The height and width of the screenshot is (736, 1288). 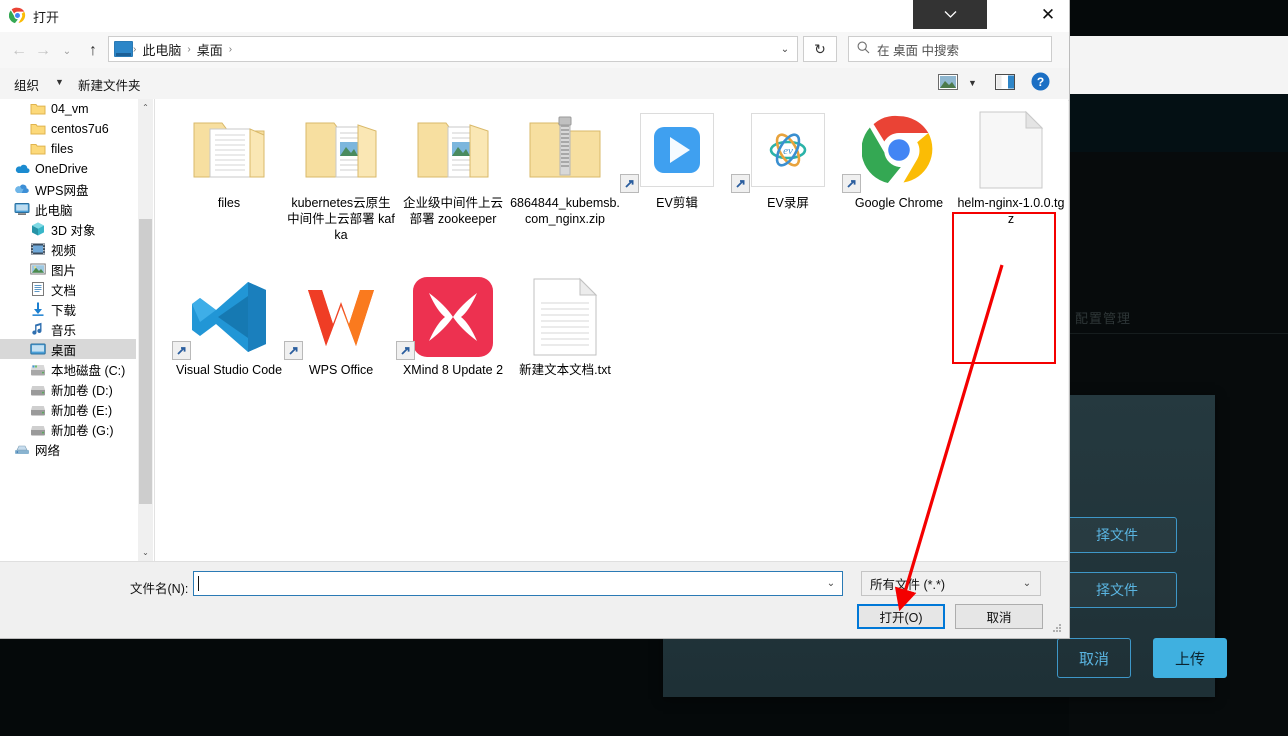 What do you see at coordinates (159, 589) in the screenshot?
I see `filename-label: 文件名(N):` at bounding box center [159, 589].